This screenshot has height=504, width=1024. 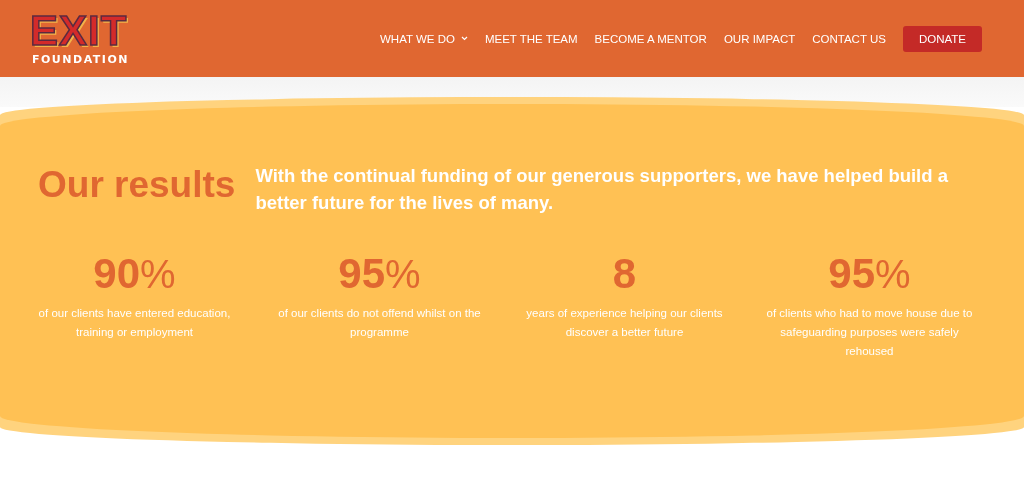 I want to click on donate-button: DONATE, so click(x=942, y=38).